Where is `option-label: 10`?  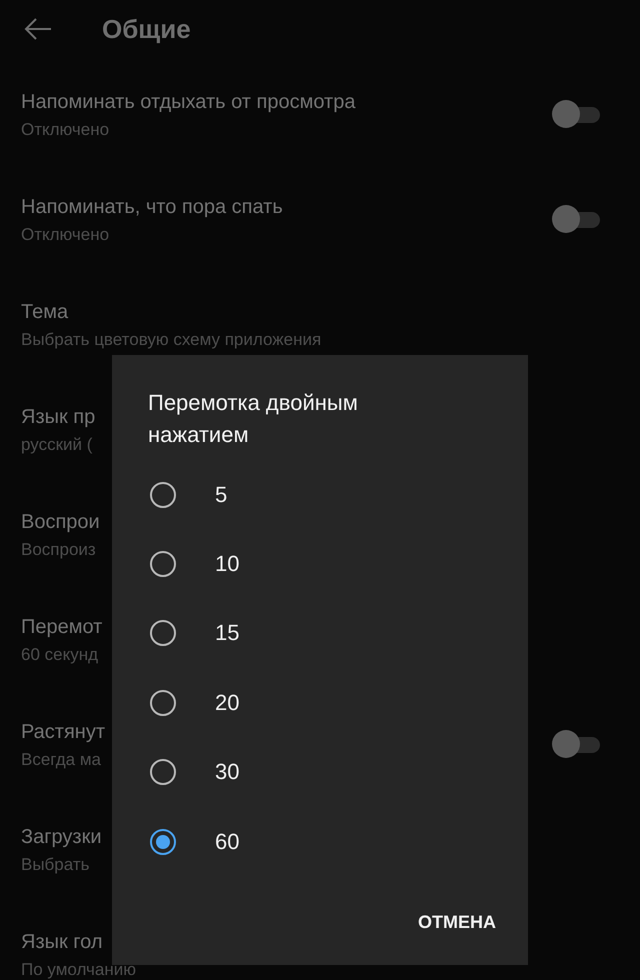 option-label: 10 is located at coordinates (227, 564).